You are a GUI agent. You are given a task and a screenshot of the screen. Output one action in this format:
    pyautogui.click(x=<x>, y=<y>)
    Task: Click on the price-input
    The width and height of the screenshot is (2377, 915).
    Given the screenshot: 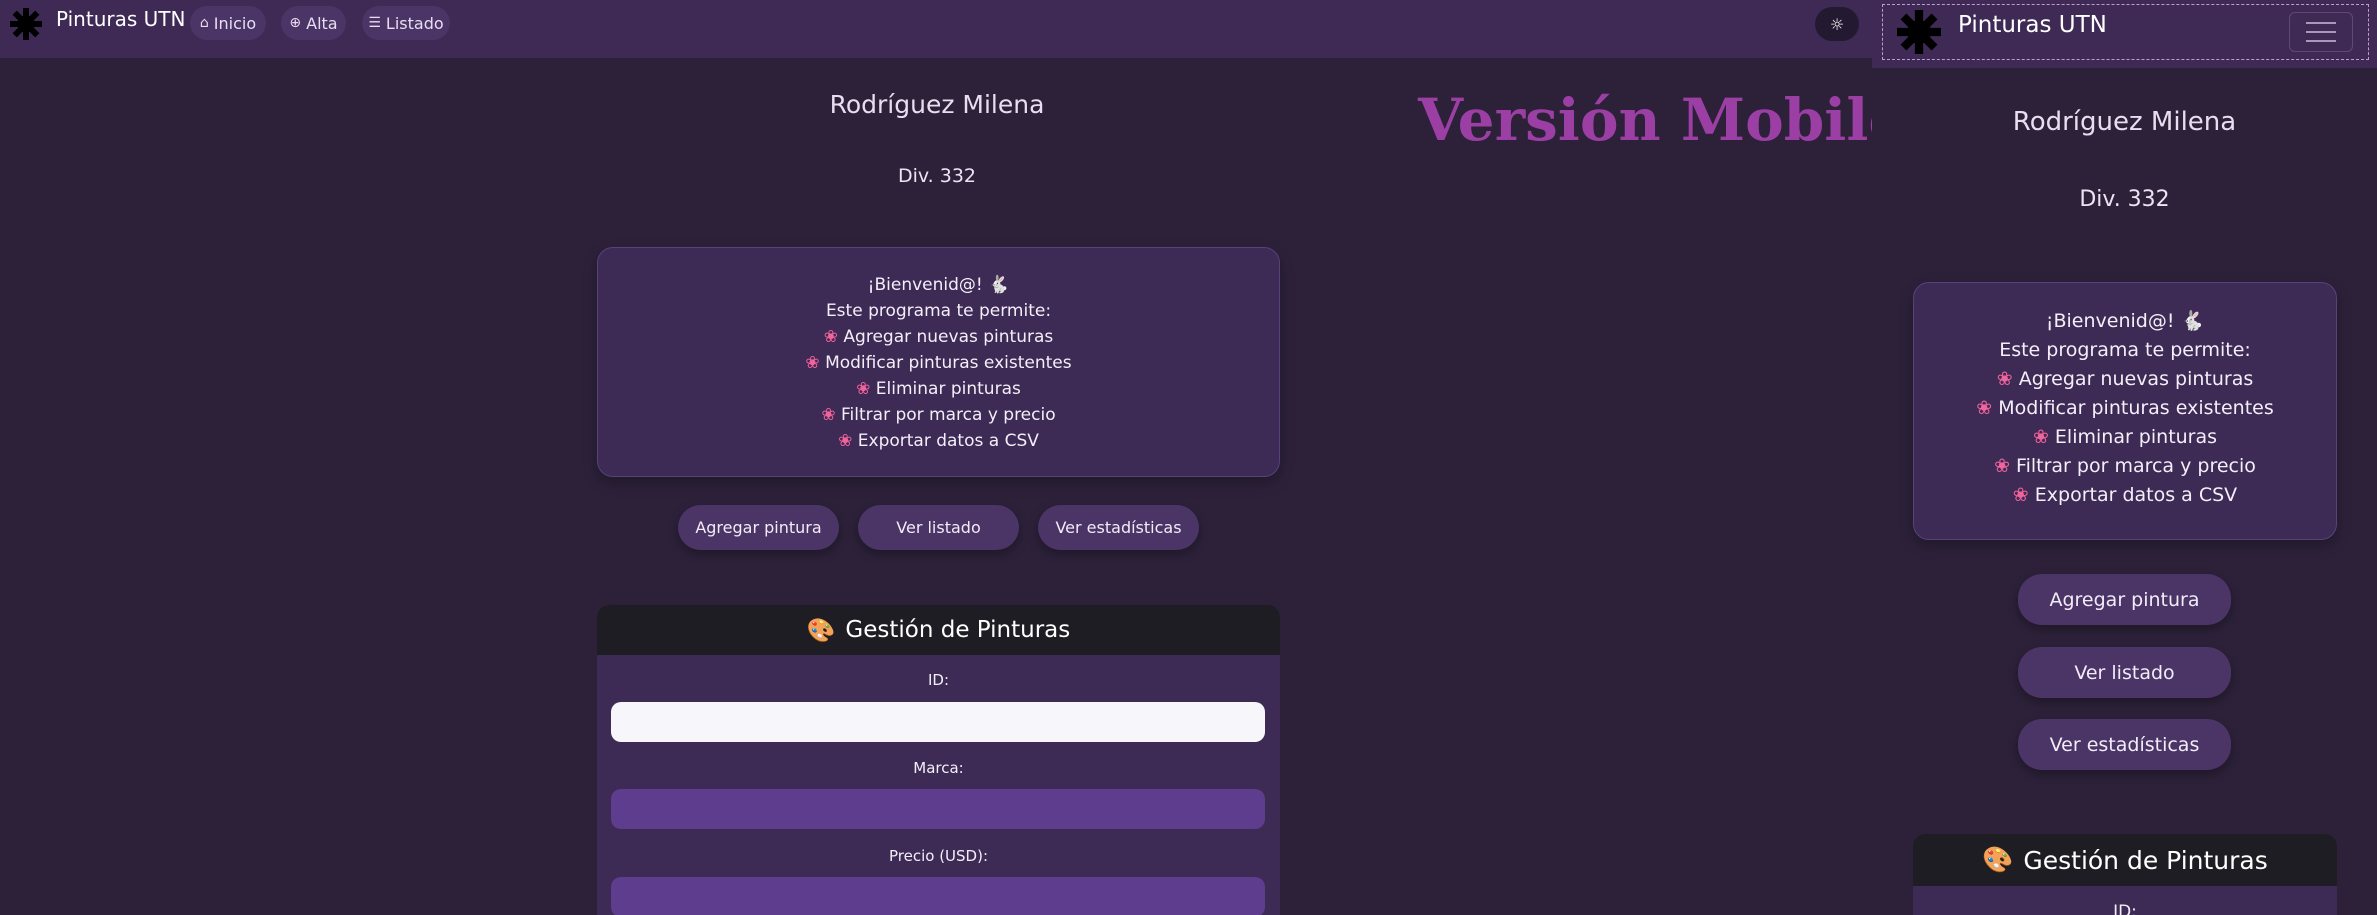 What is the action you would take?
    pyautogui.click(x=938, y=896)
    